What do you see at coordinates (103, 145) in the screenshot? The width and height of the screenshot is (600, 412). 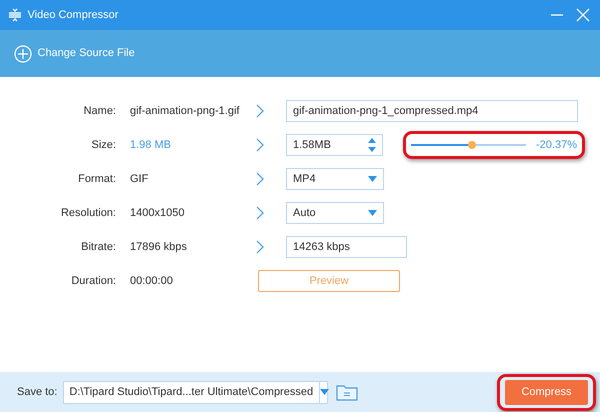 I see `field-label: Size:` at bounding box center [103, 145].